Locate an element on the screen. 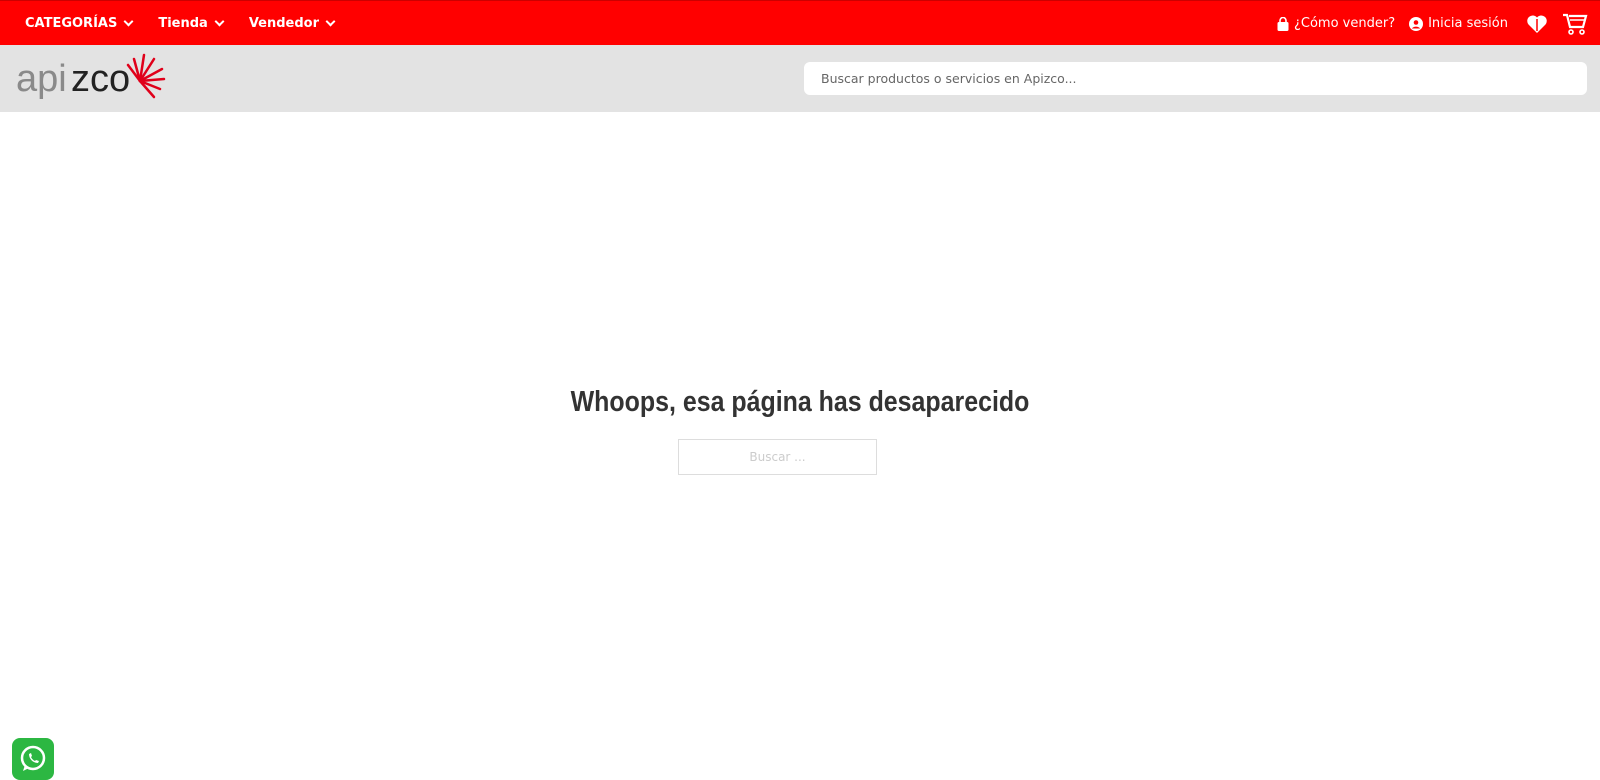 The image size is (1600, 780). page-title: Whoops, esa página has desaparecido is located at coordinates (800, 402).